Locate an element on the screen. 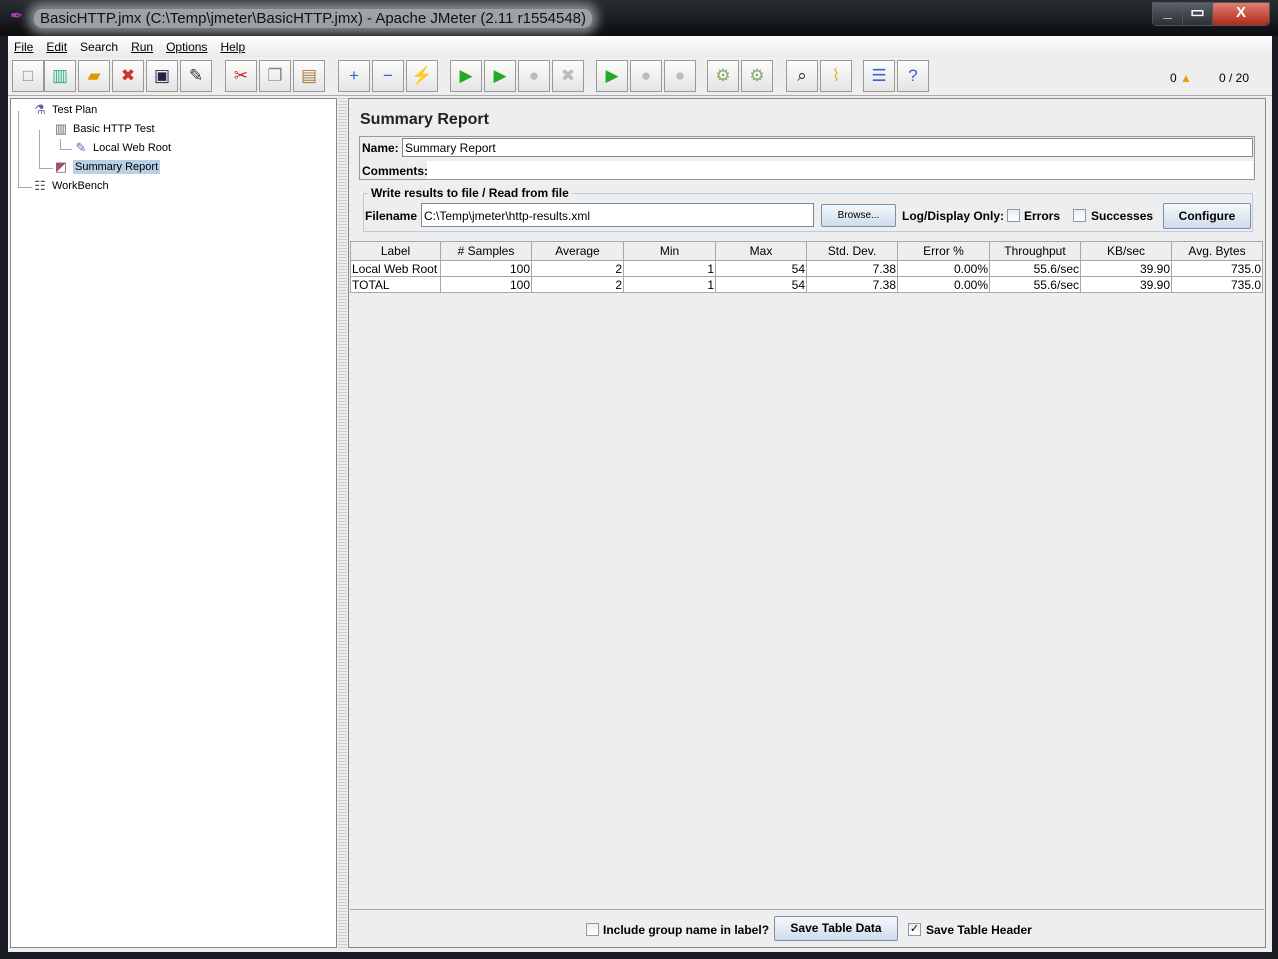 This screenshot has width=1278, height=959. remote-shutdown-icon: ● is located at coordinates (680, 75).